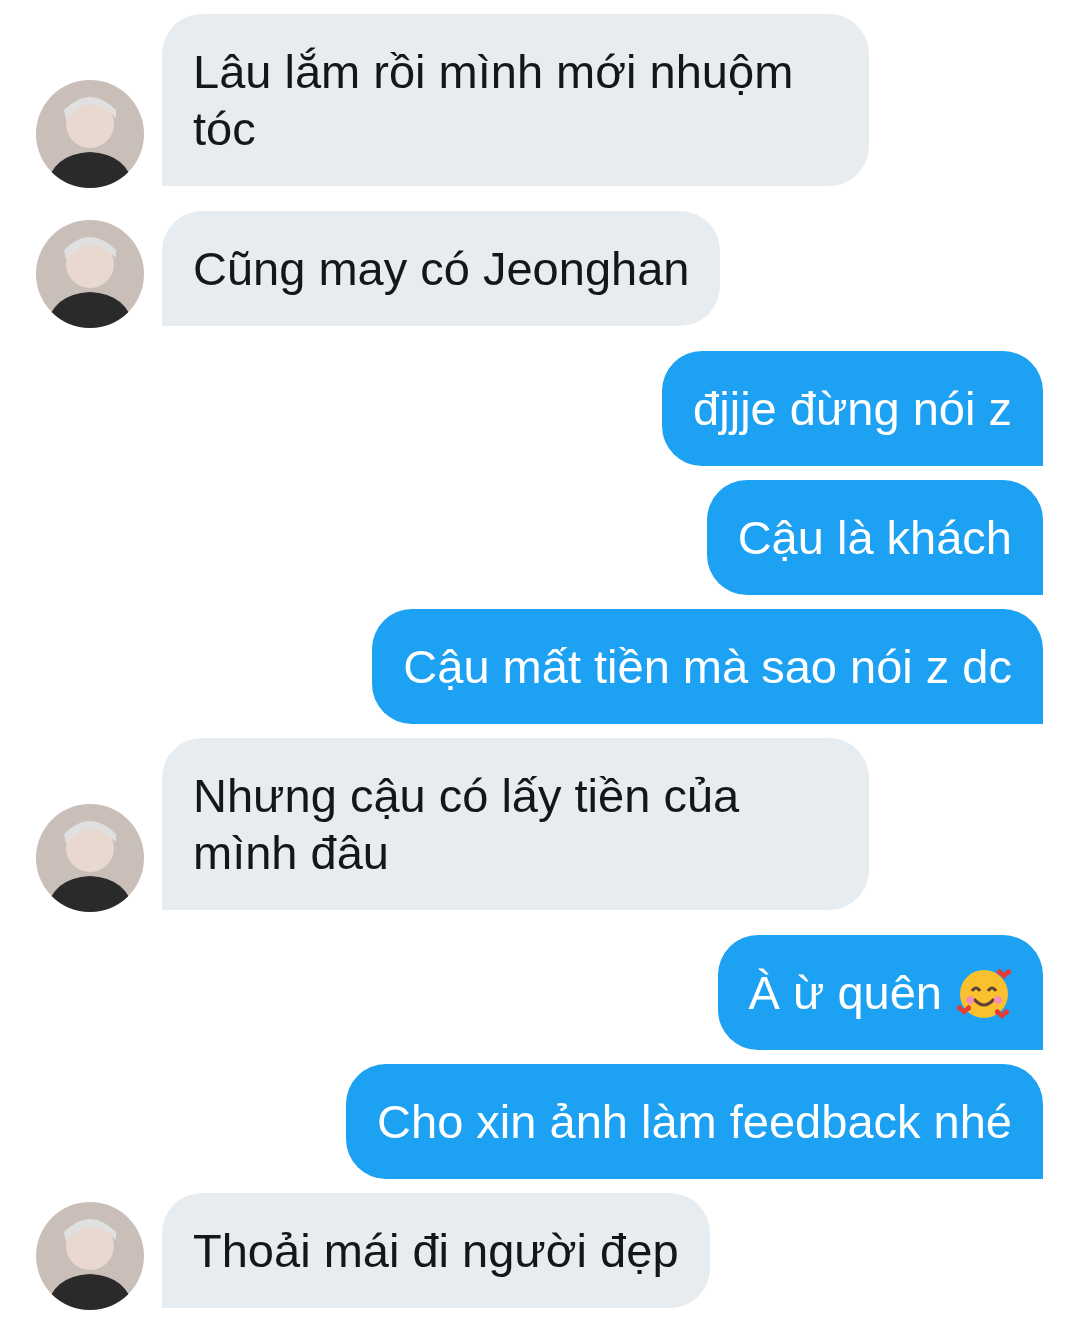  Describe the element at coordinates (845, 993) in the screenshot. I see `message-text: À ừ quên` at that location.